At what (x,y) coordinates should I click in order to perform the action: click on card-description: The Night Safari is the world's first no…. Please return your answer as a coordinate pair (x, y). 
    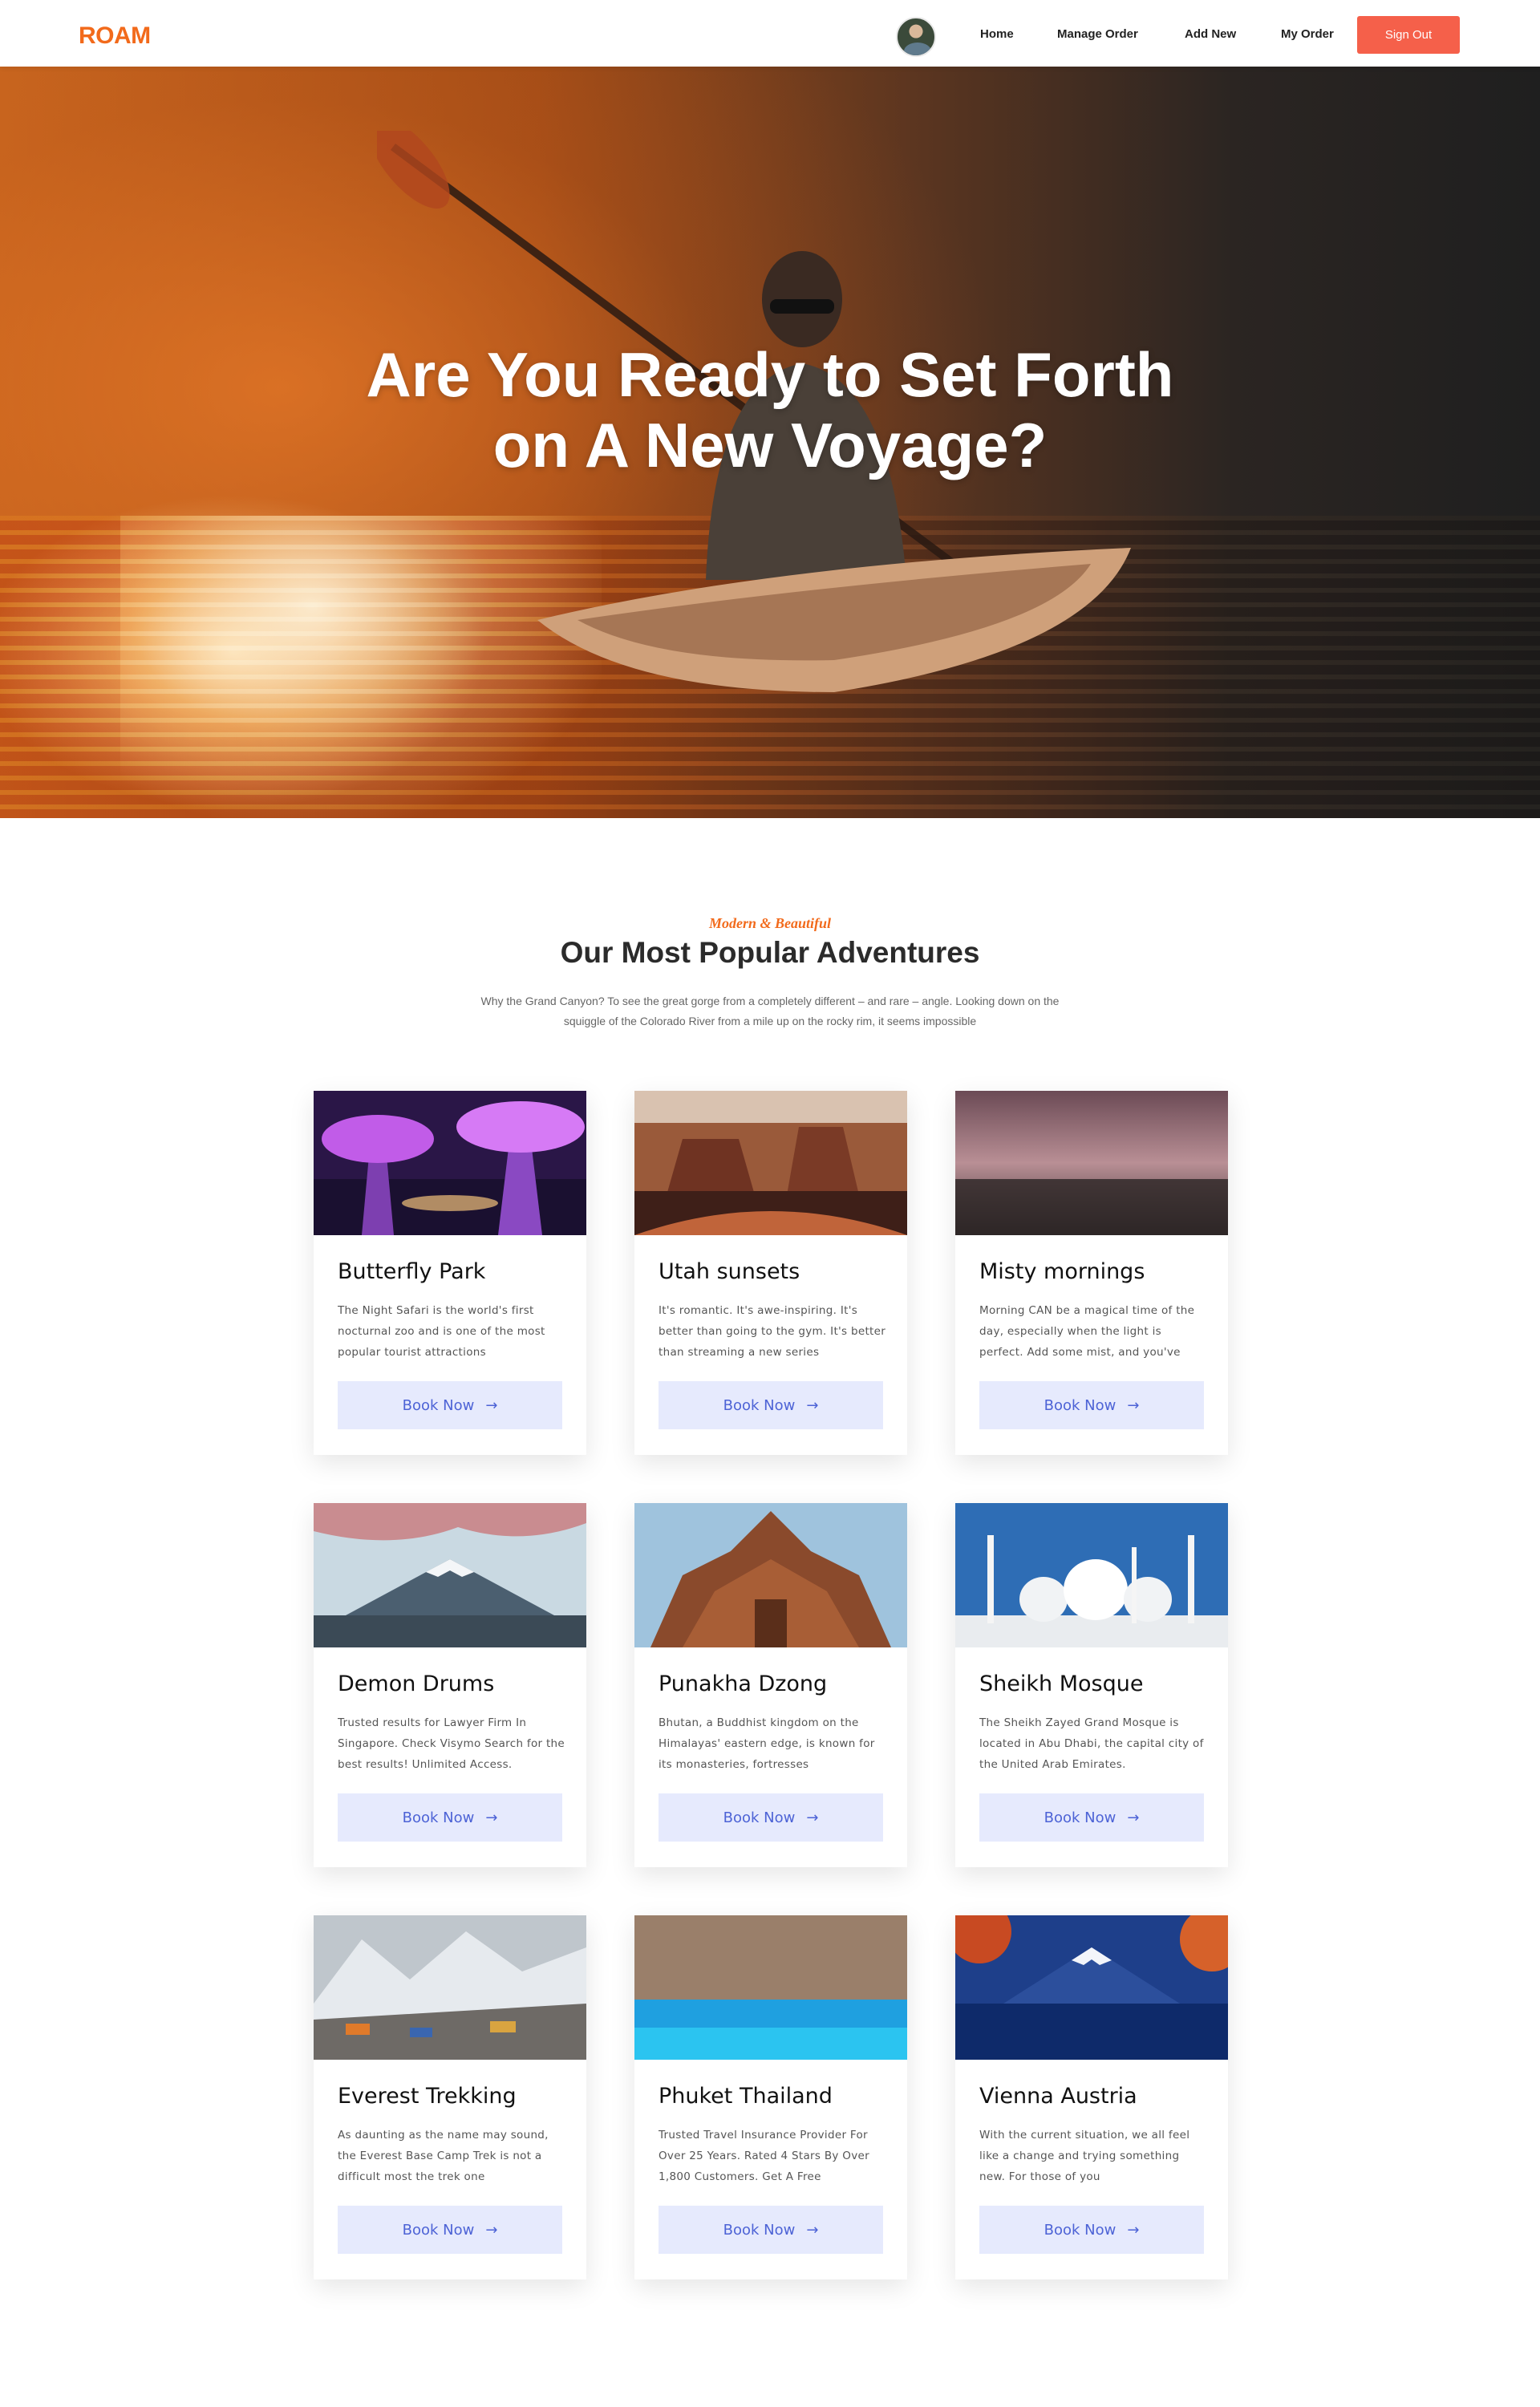
    Looking at the image, I should click on (441, 1331).